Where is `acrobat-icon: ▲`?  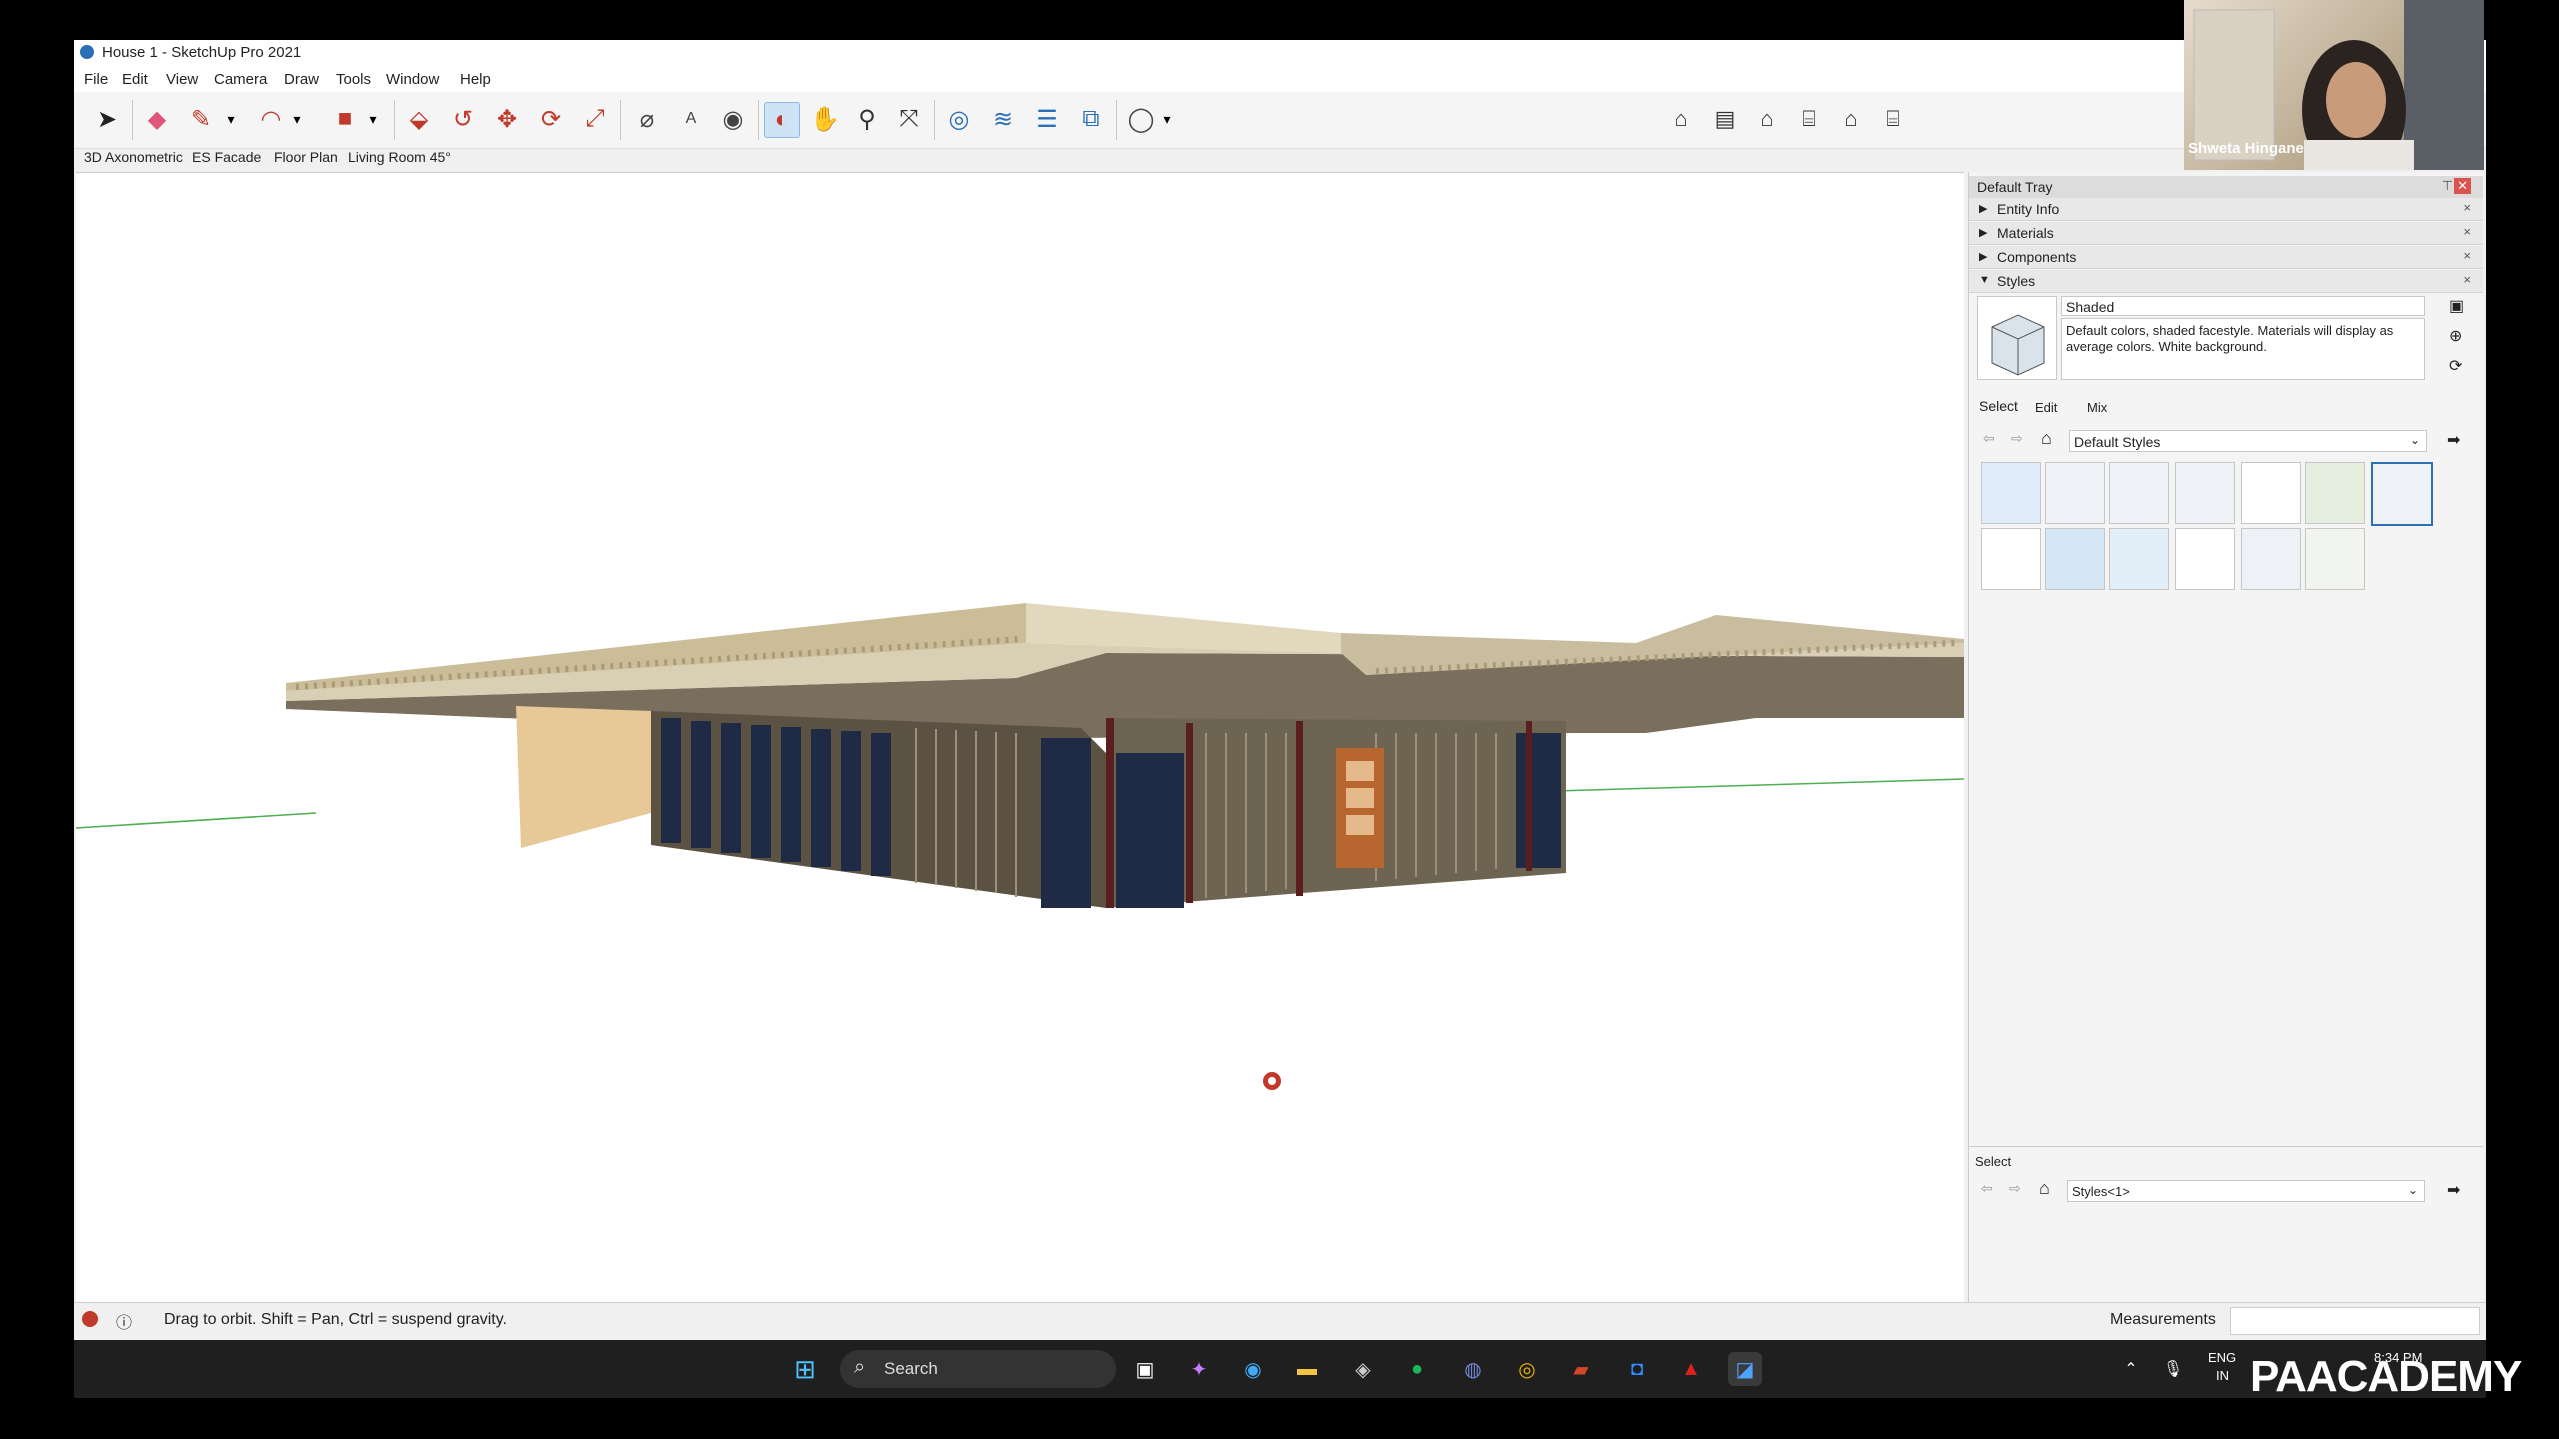
acrobat-icon: ▲ is located at coordinates (1691, 1369).